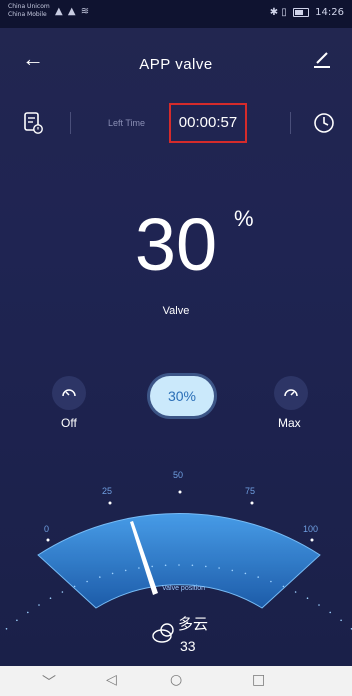  Describe the element at coordinates (69, 423) in the screenshot. I see `off-label: Off` at that location.